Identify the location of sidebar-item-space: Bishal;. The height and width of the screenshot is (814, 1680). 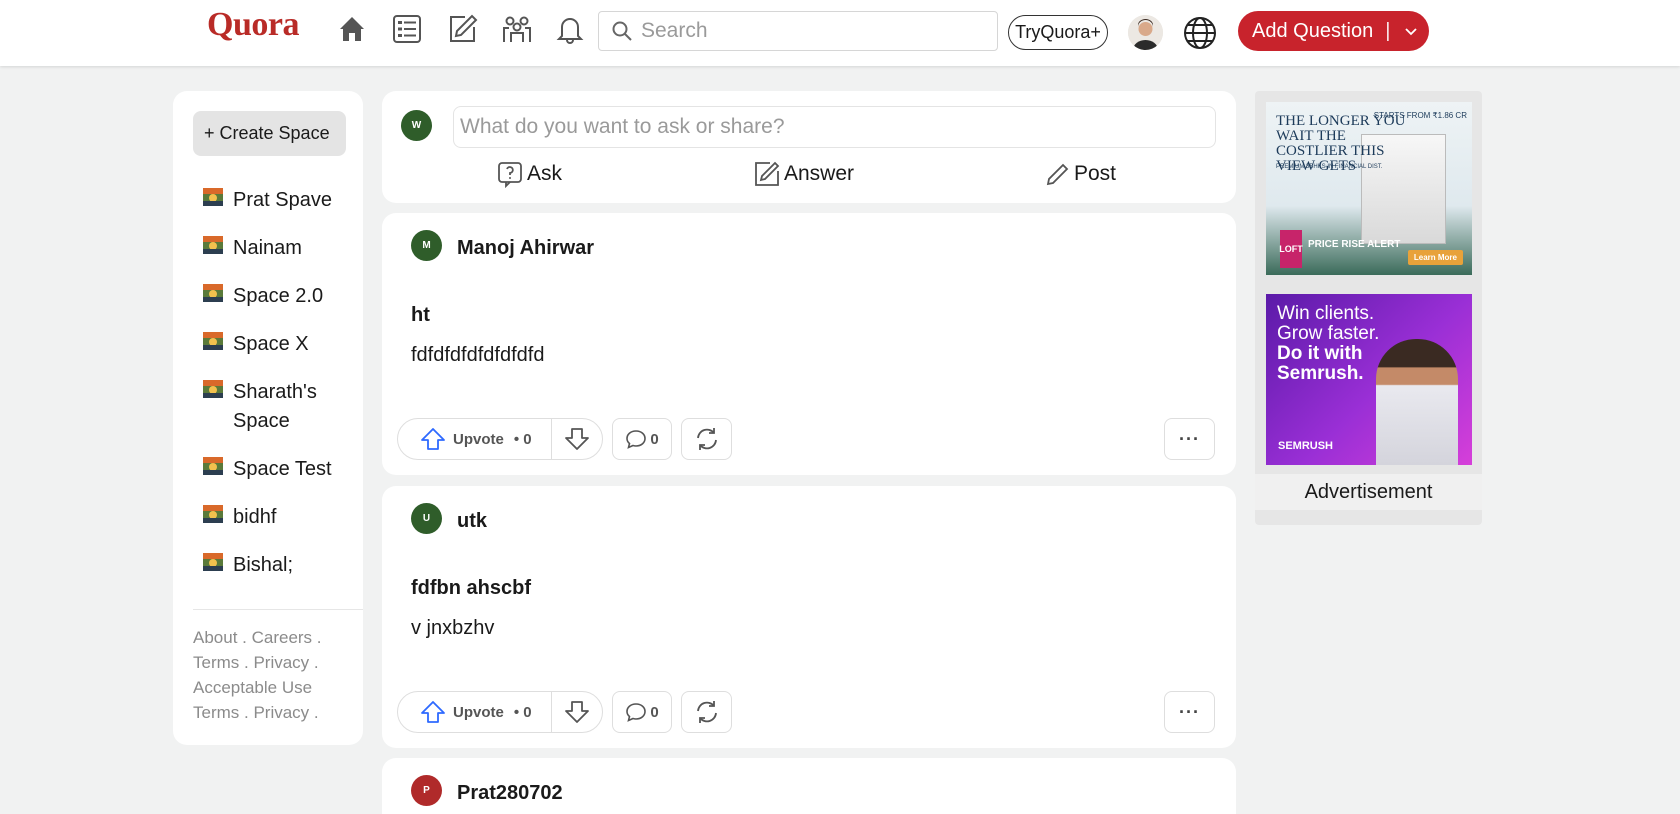
(278, 565).